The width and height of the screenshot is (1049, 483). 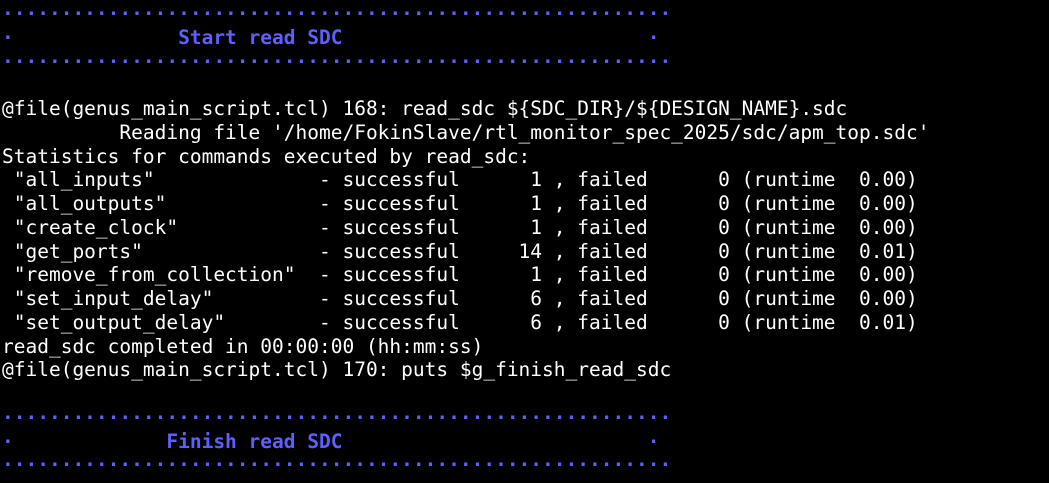 What do you see at coordinates (331, 37) in the screenshot?
I see `start-banner-title: · Start read SDC ·` at bounding box center [331, 37].